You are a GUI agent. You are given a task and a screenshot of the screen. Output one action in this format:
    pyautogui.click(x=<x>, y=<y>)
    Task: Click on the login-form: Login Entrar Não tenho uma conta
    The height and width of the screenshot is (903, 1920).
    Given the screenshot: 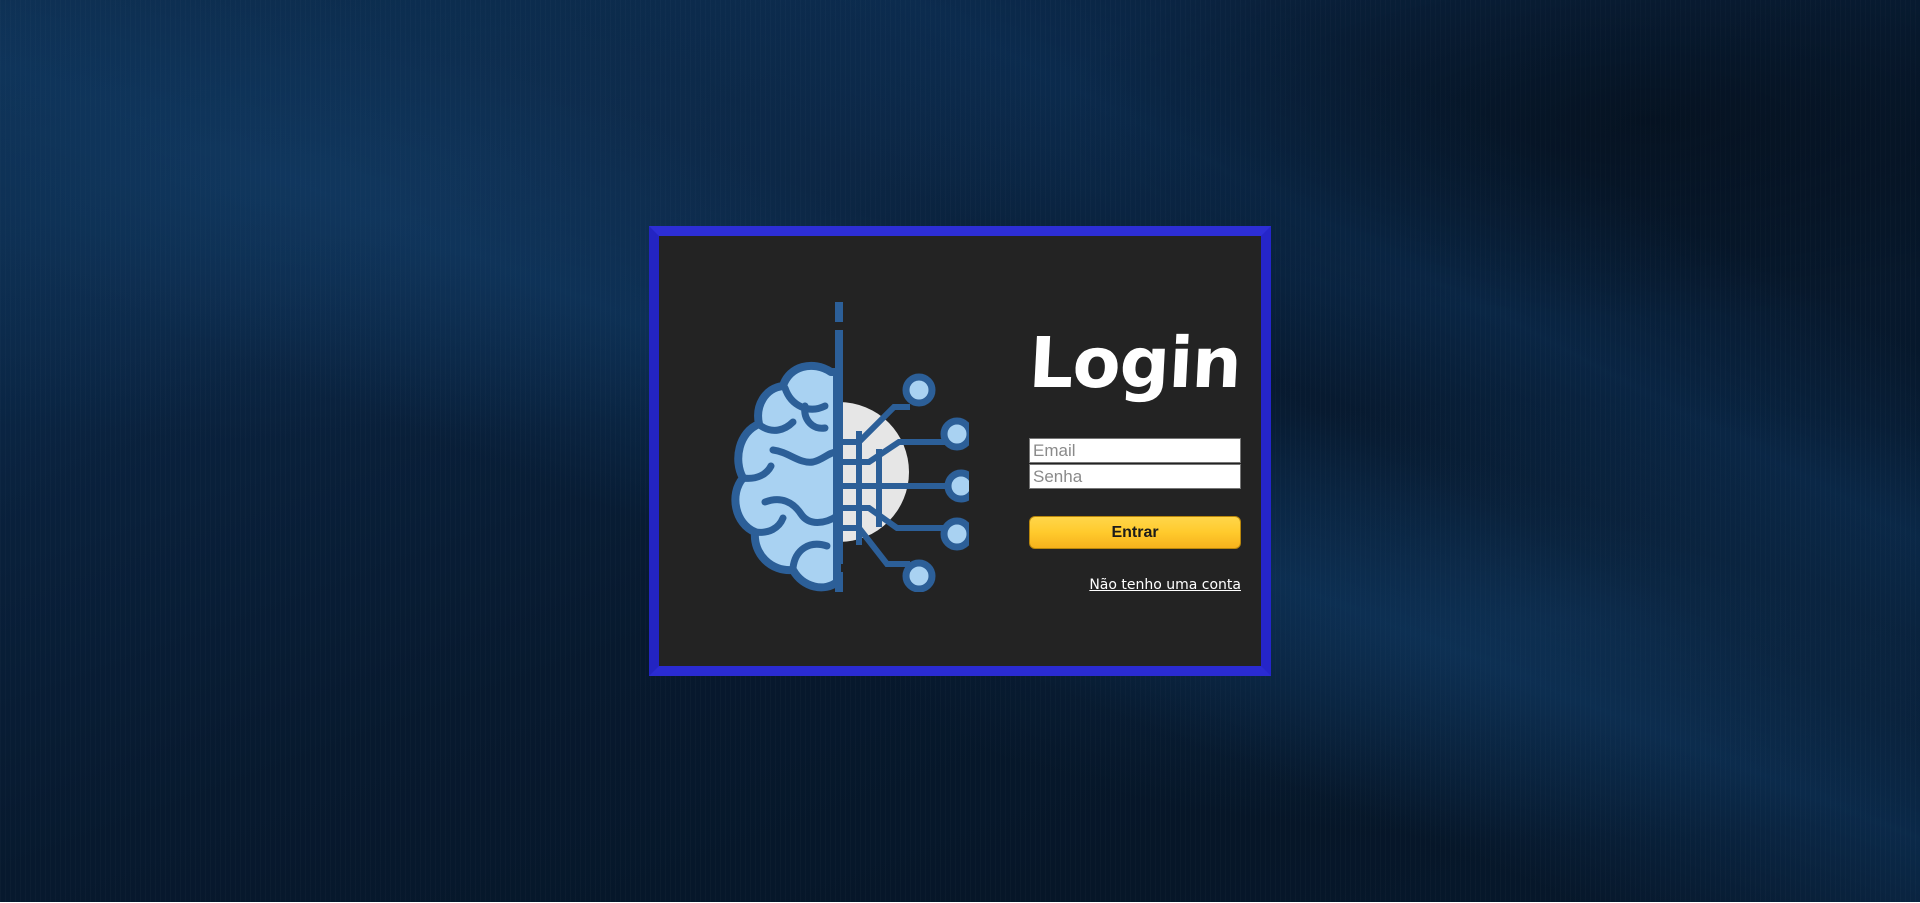 What is the action you would take?
    pyautogui.click(x=1138, y=451)
    